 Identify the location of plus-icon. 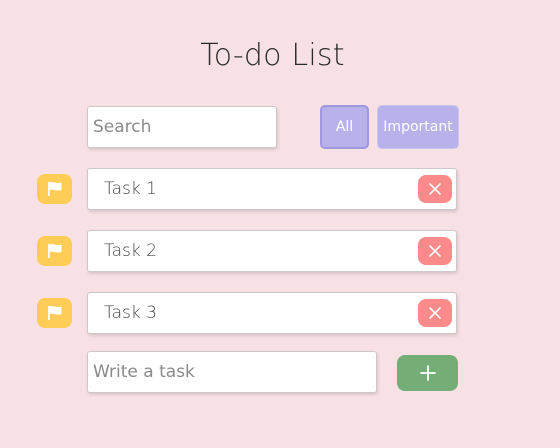
(427, 373).